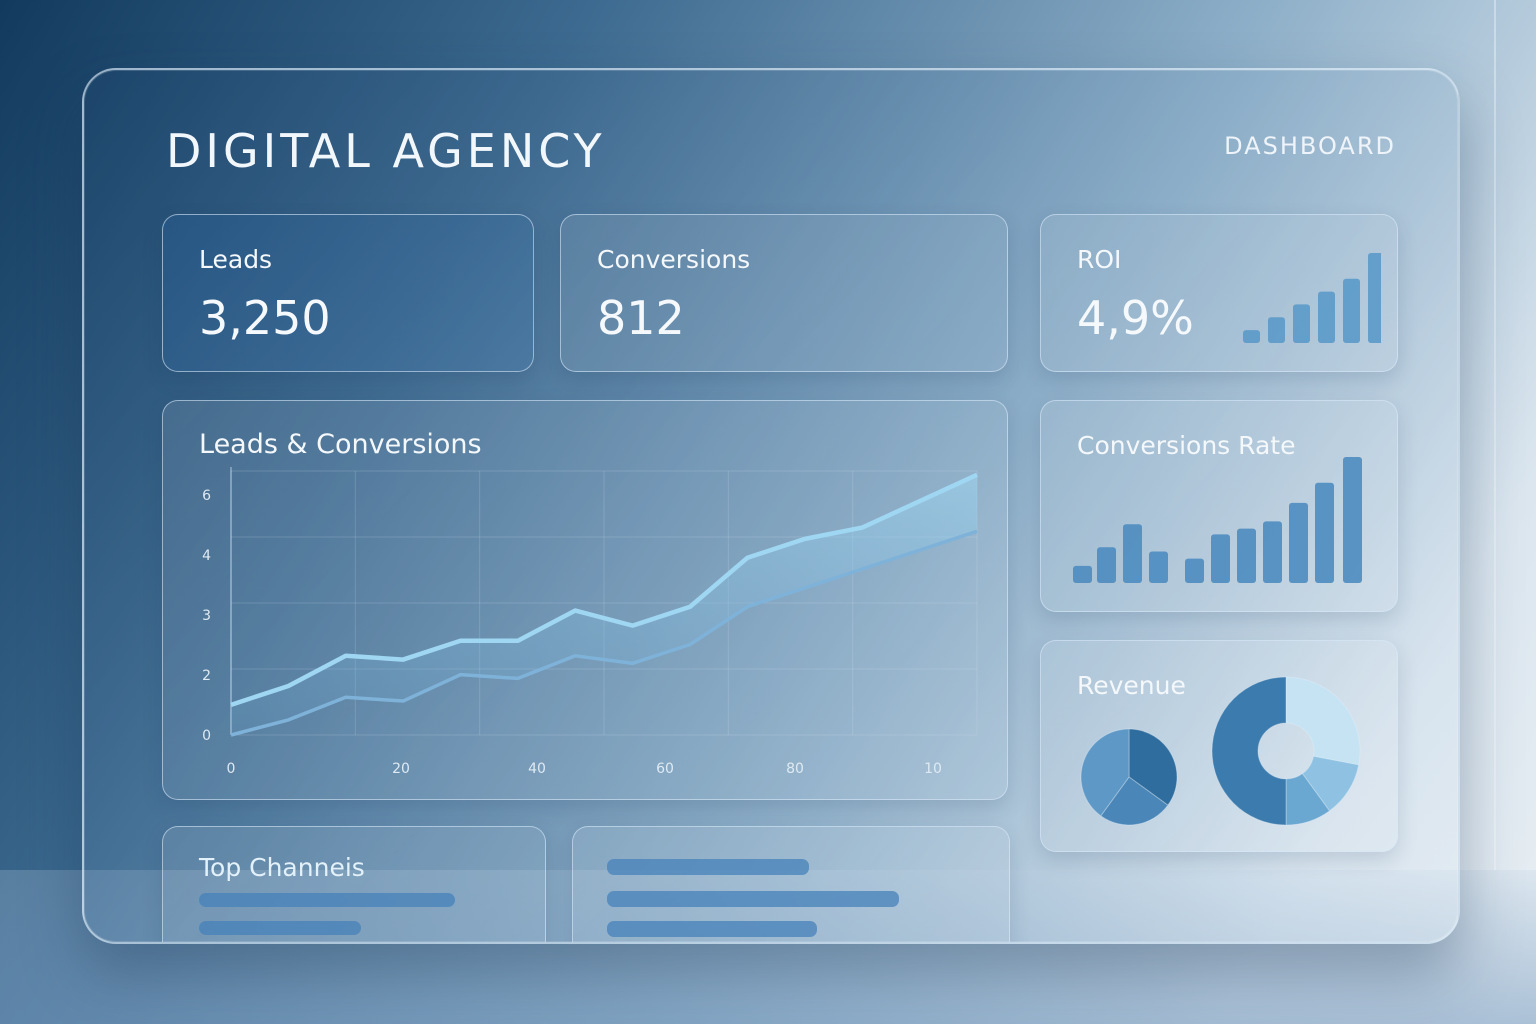 This screenshot has height=1024, width=1536. Describe the element at coordinates (1219, 293) in the screenshot. I see `roi-kpi-card: ROI 4,9%` at that location.